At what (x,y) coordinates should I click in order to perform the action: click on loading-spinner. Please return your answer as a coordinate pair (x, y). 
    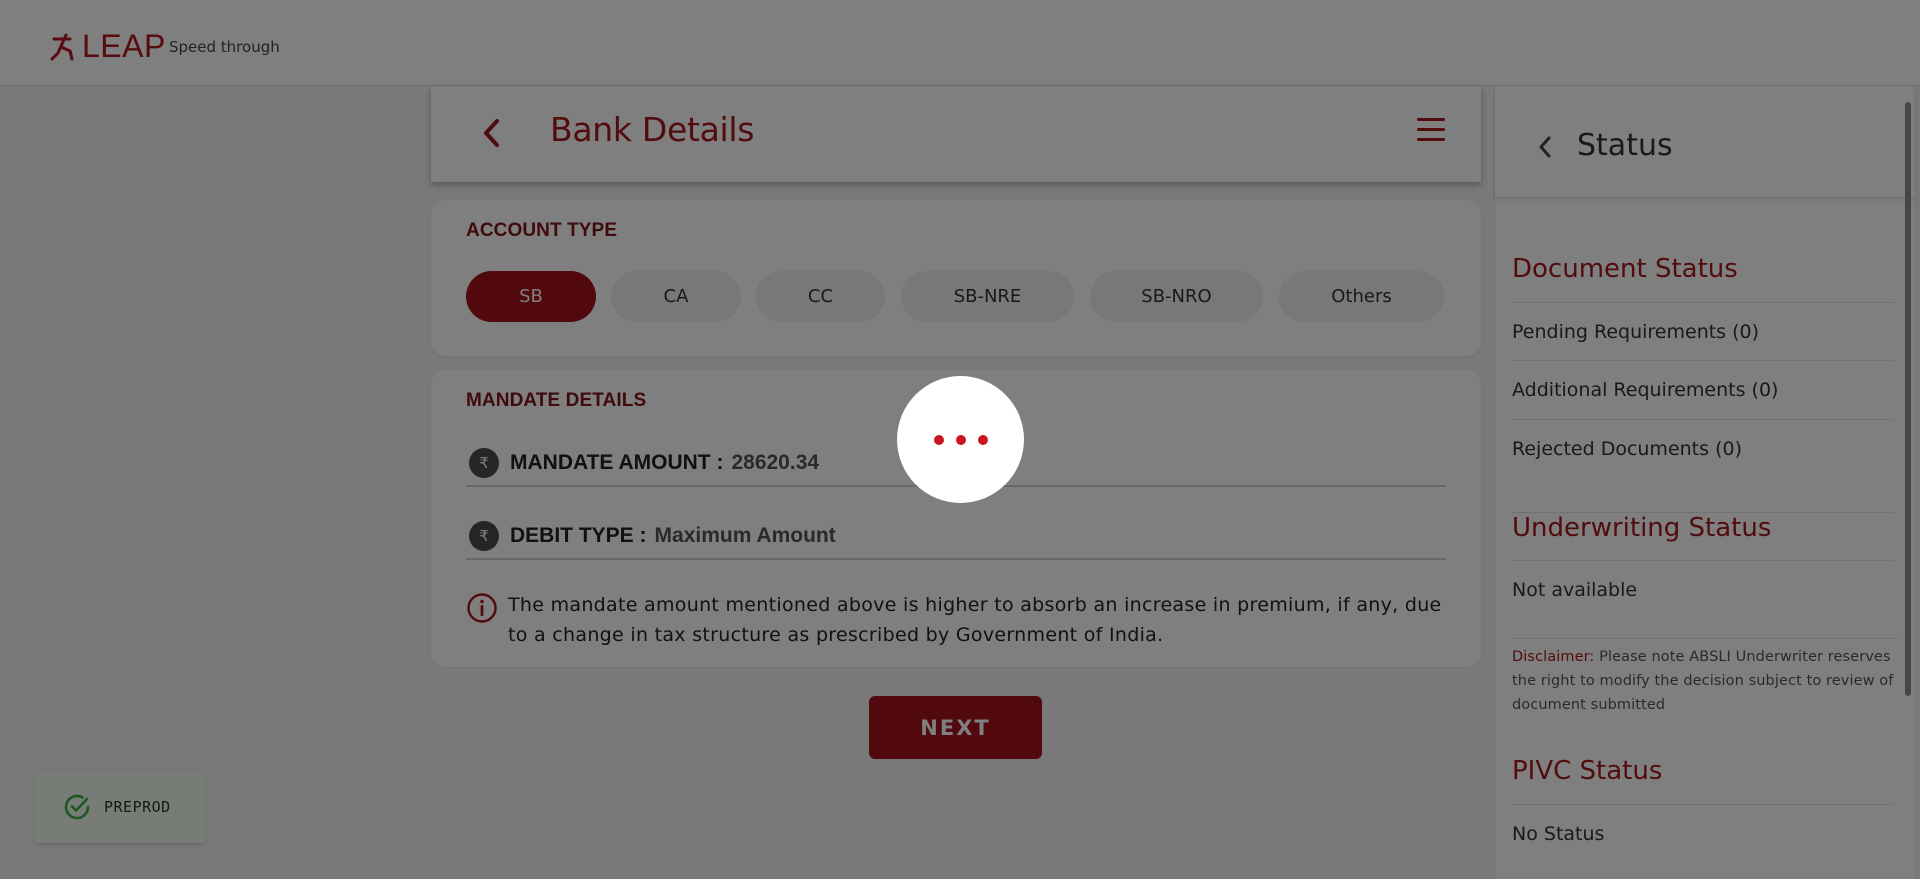
    Looking at the image, I should click on (960, 439).